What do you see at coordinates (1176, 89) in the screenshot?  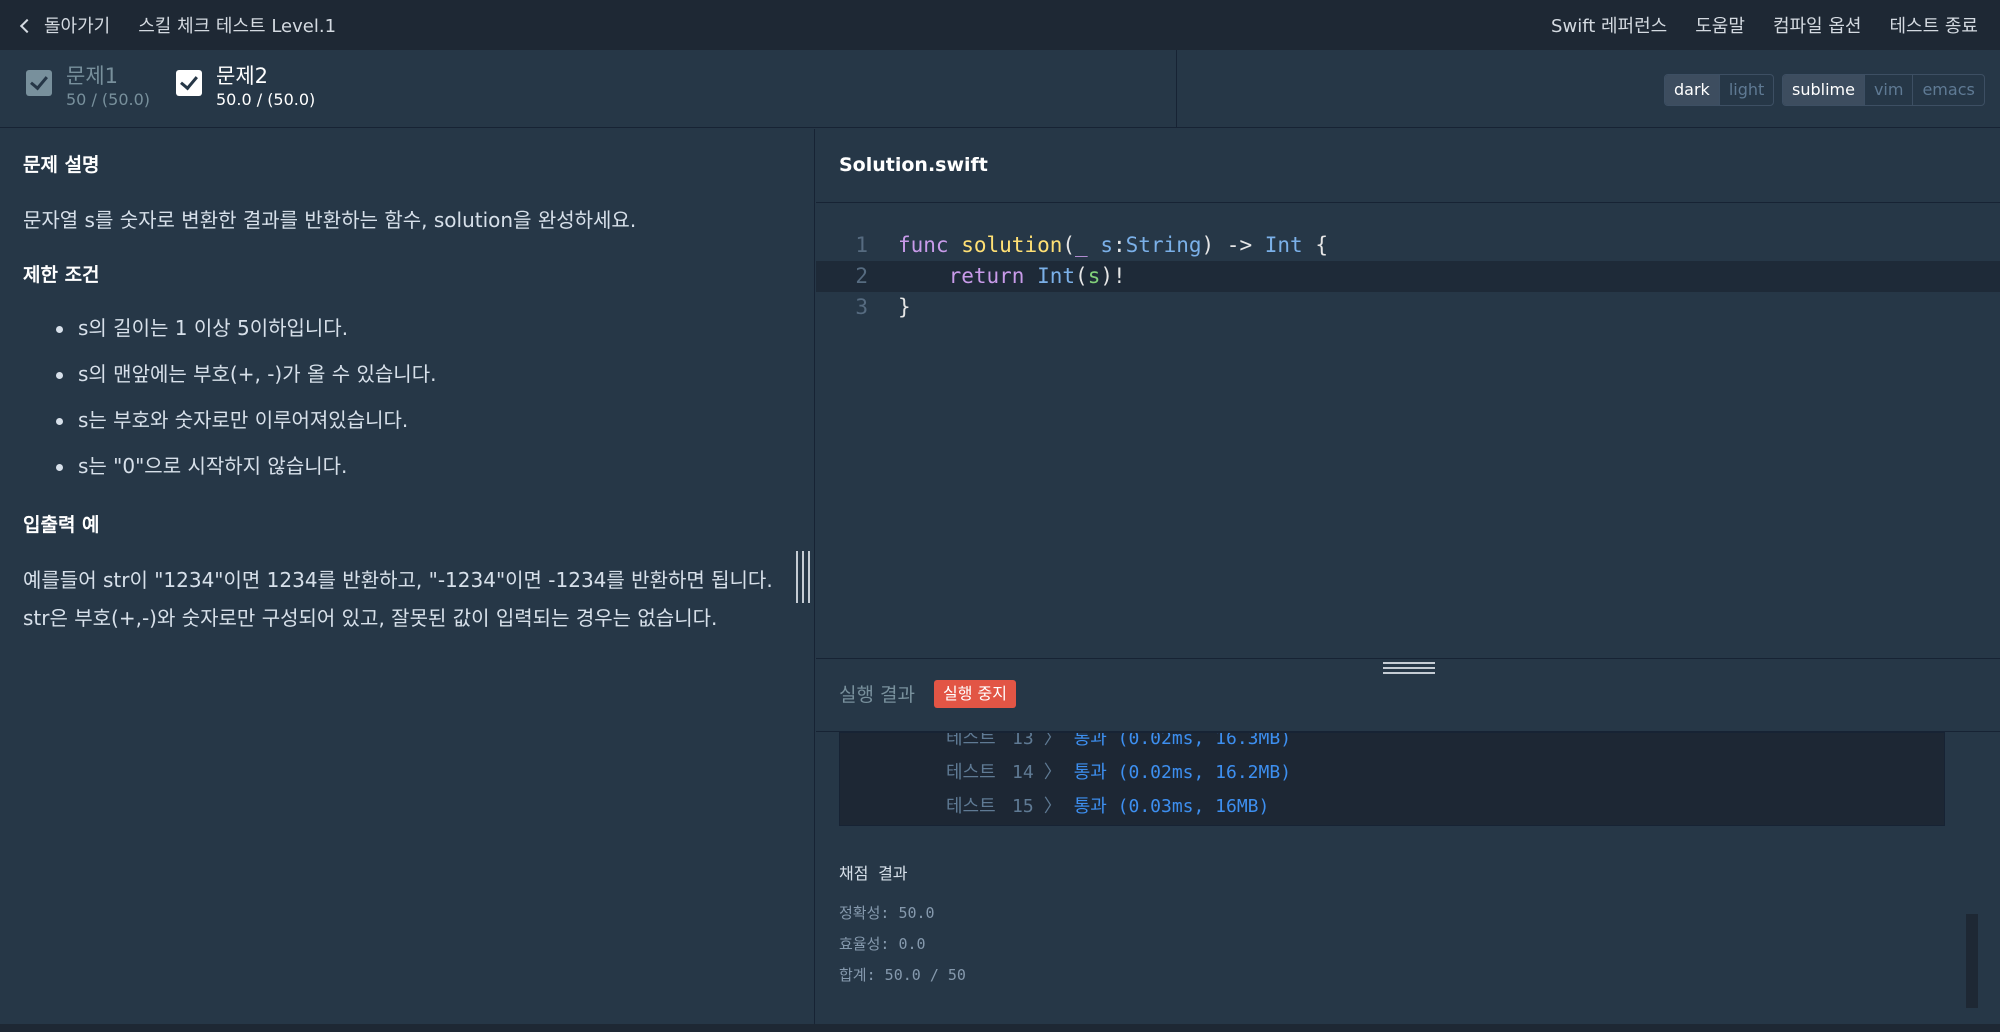 I see `tabs-divider` at bounding box center [1176, 89].